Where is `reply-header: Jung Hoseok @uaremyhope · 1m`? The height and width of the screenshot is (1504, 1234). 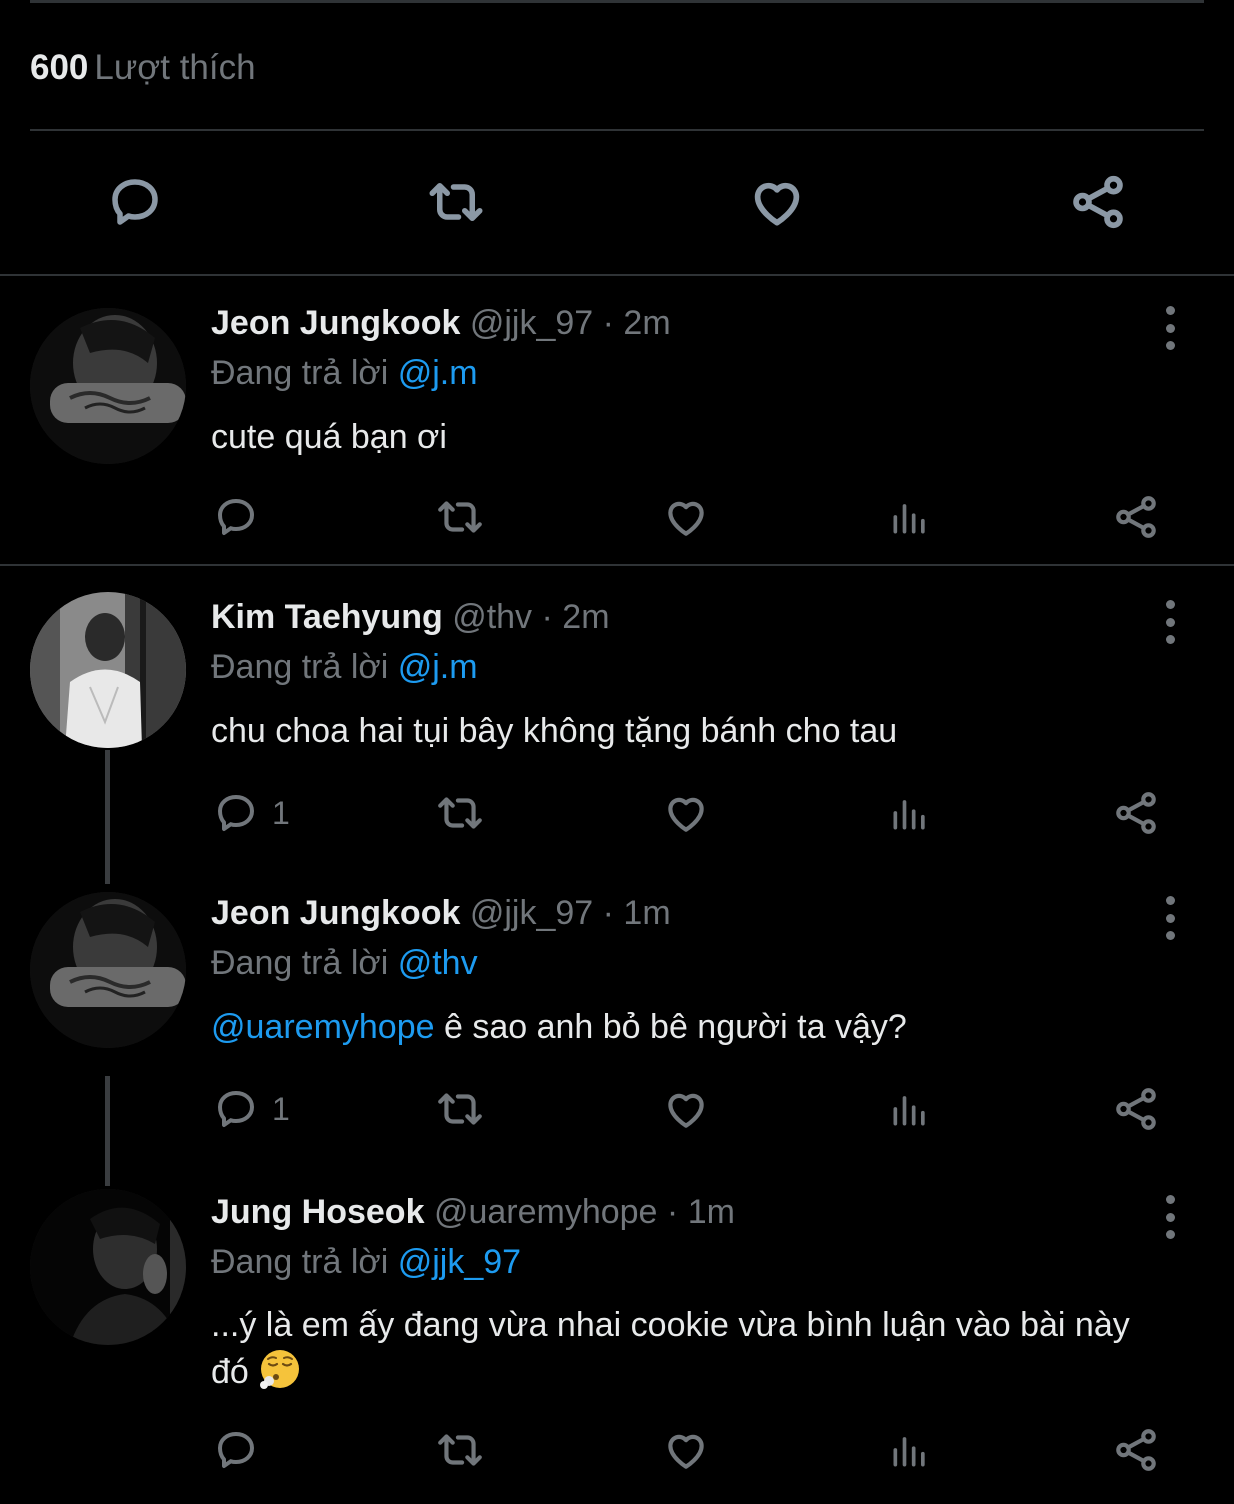
reply-header: Jung Hoseok @uaremyhope · 1m is located at coordinates (473, 1212).